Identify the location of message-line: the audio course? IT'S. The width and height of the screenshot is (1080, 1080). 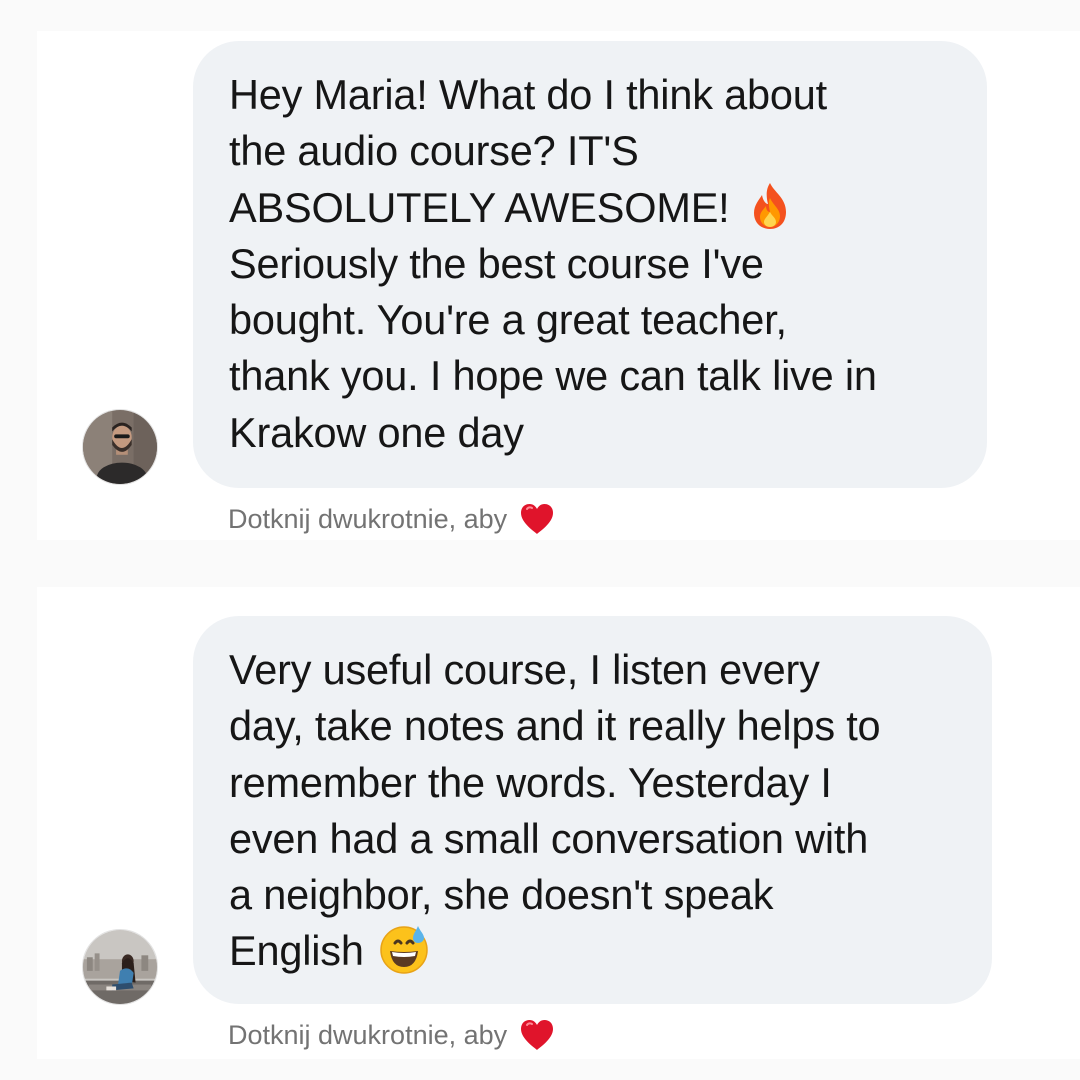
(434, 151).